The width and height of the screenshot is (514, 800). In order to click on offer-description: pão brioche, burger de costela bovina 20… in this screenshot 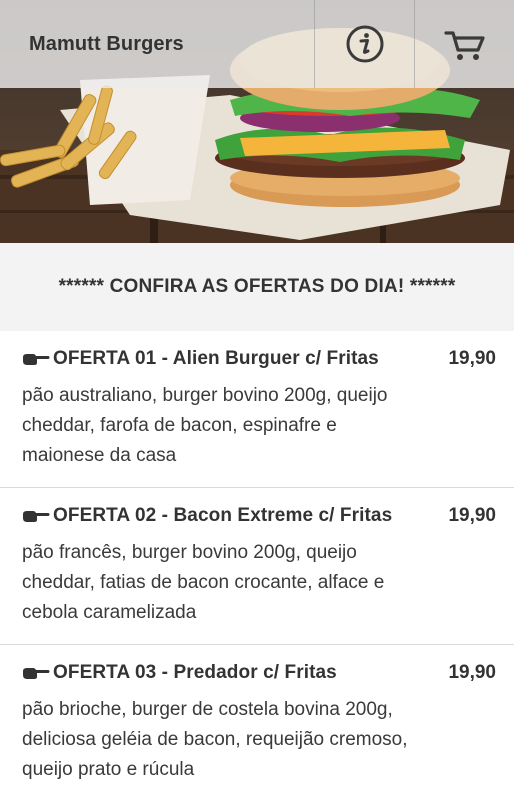, I will do `click(215, 739)`.